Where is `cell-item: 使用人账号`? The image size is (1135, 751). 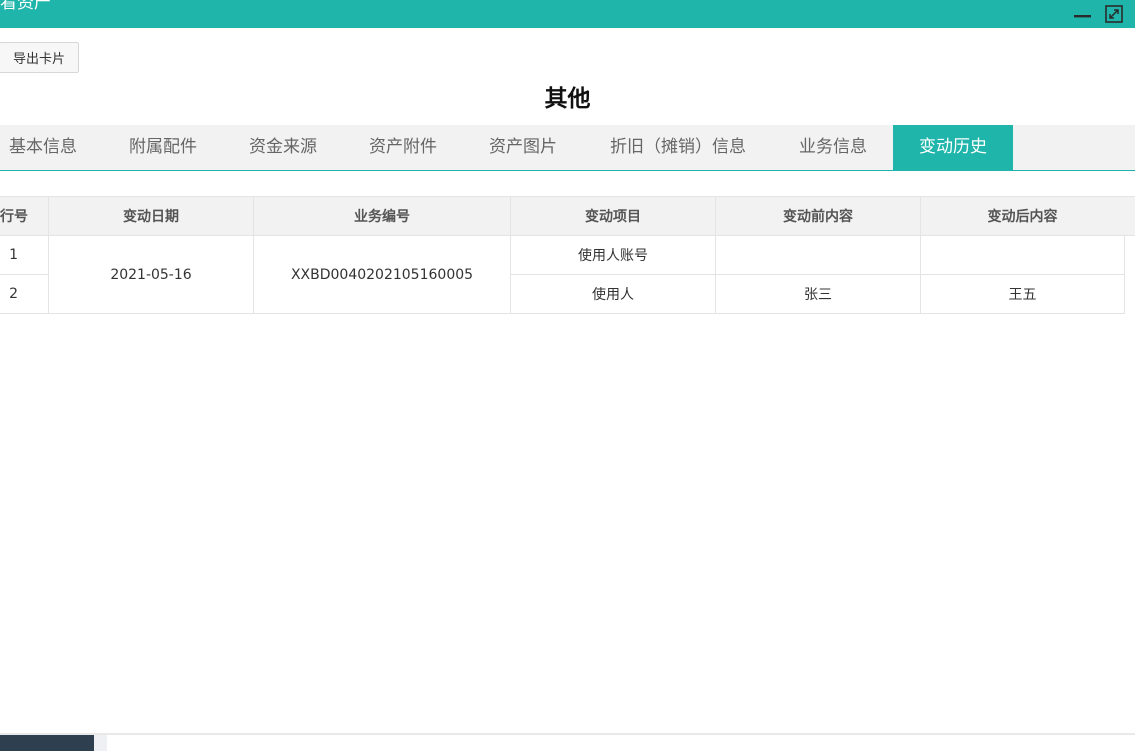 cell-item: 使用人账号 is located at coordinates (613, 255).